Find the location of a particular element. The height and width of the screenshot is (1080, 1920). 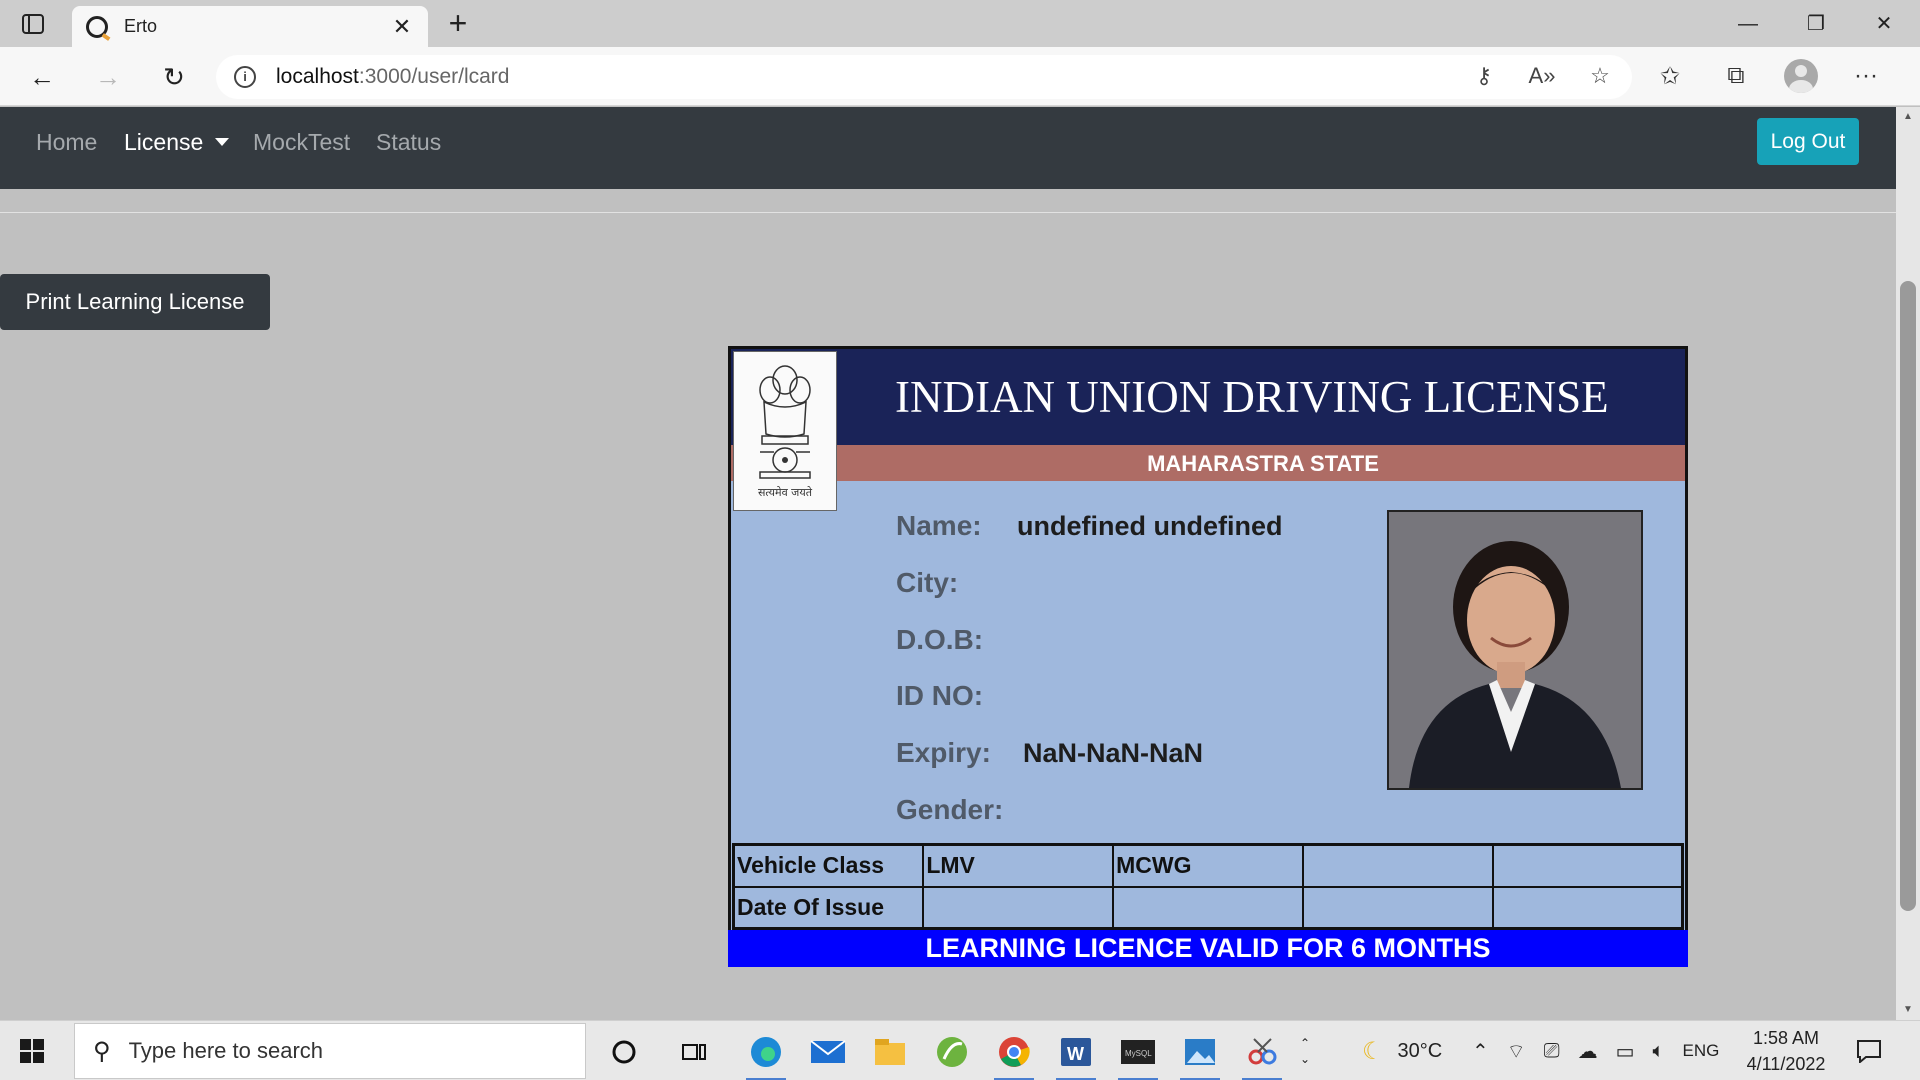

person-photo-icon is located at coordinates (1515, 650).